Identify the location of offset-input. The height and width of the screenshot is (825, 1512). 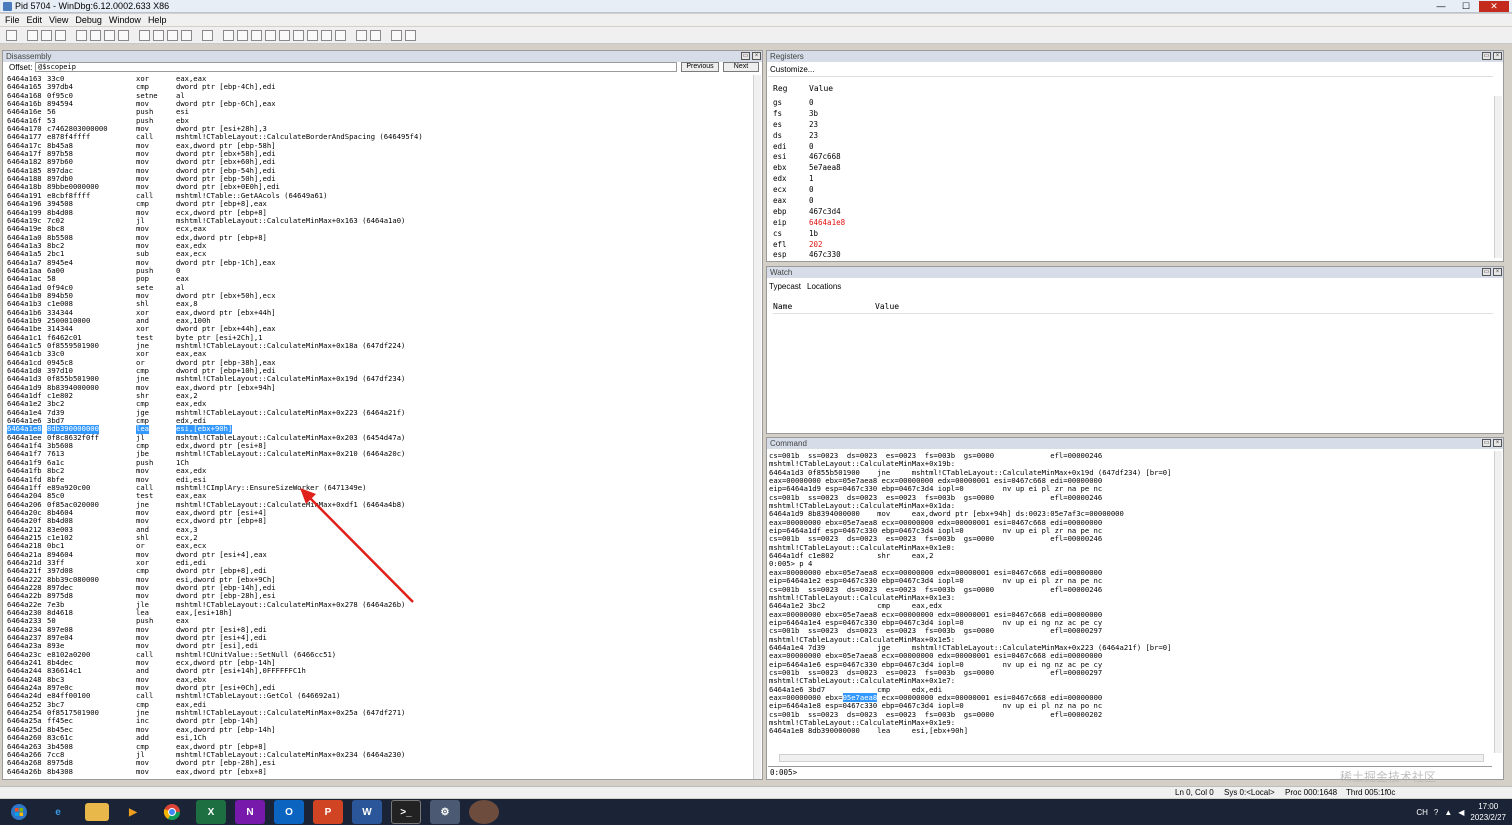
(356, 67).